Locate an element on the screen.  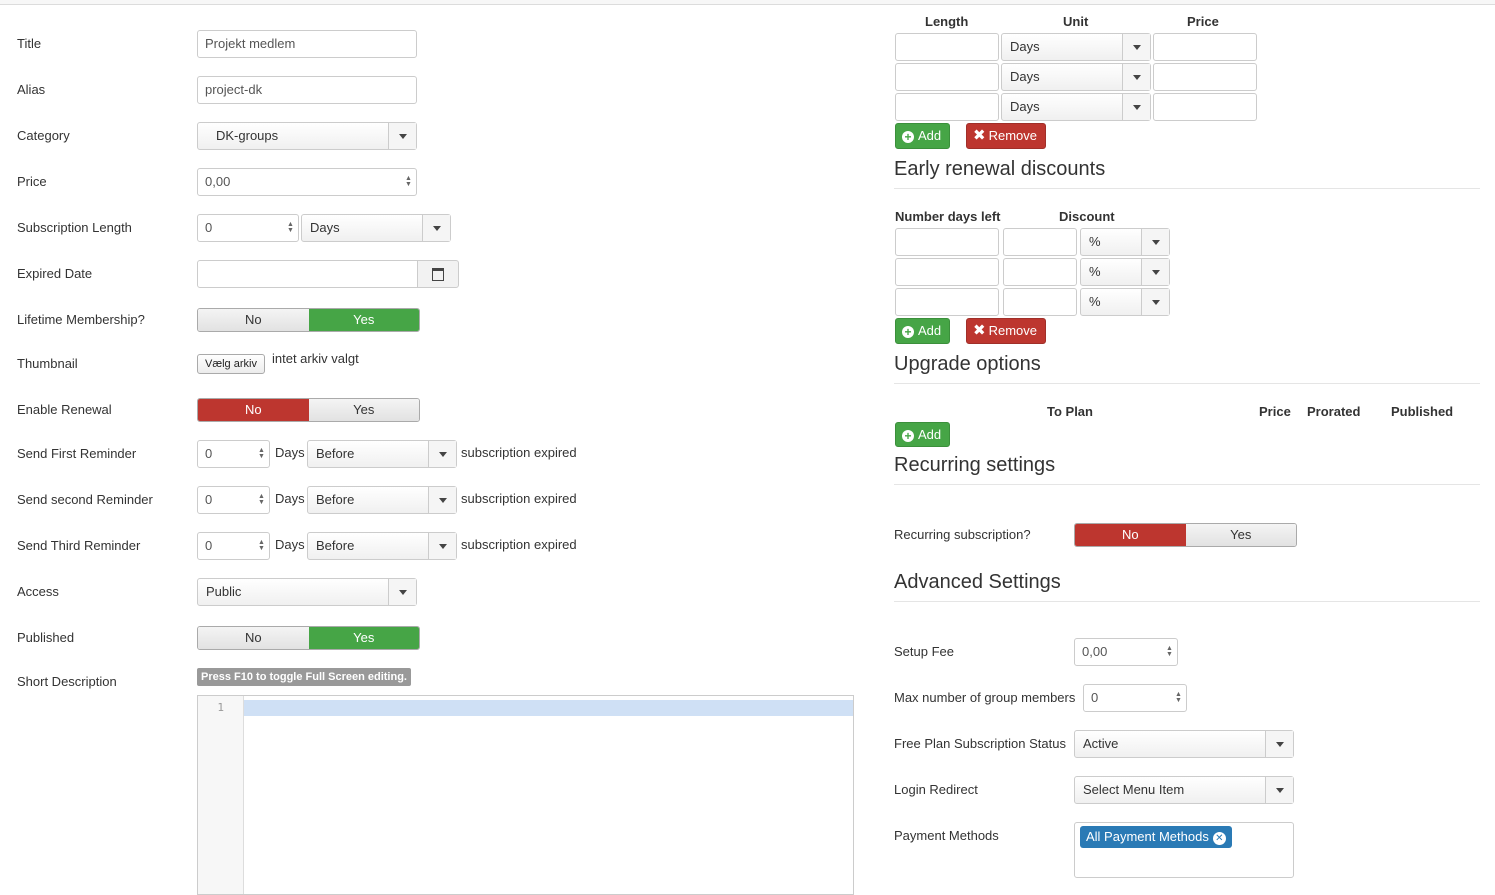
subscription-length-unit-select: Days is located at coordinates (376, 228).